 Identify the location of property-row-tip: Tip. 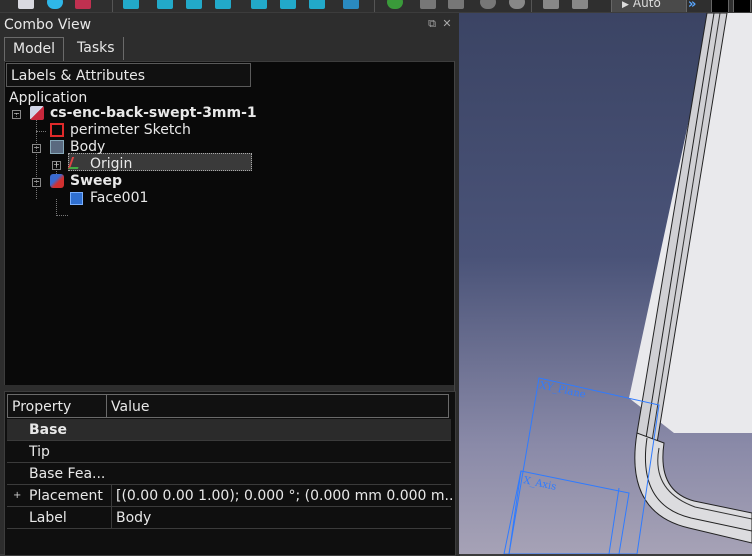
(229, 452).